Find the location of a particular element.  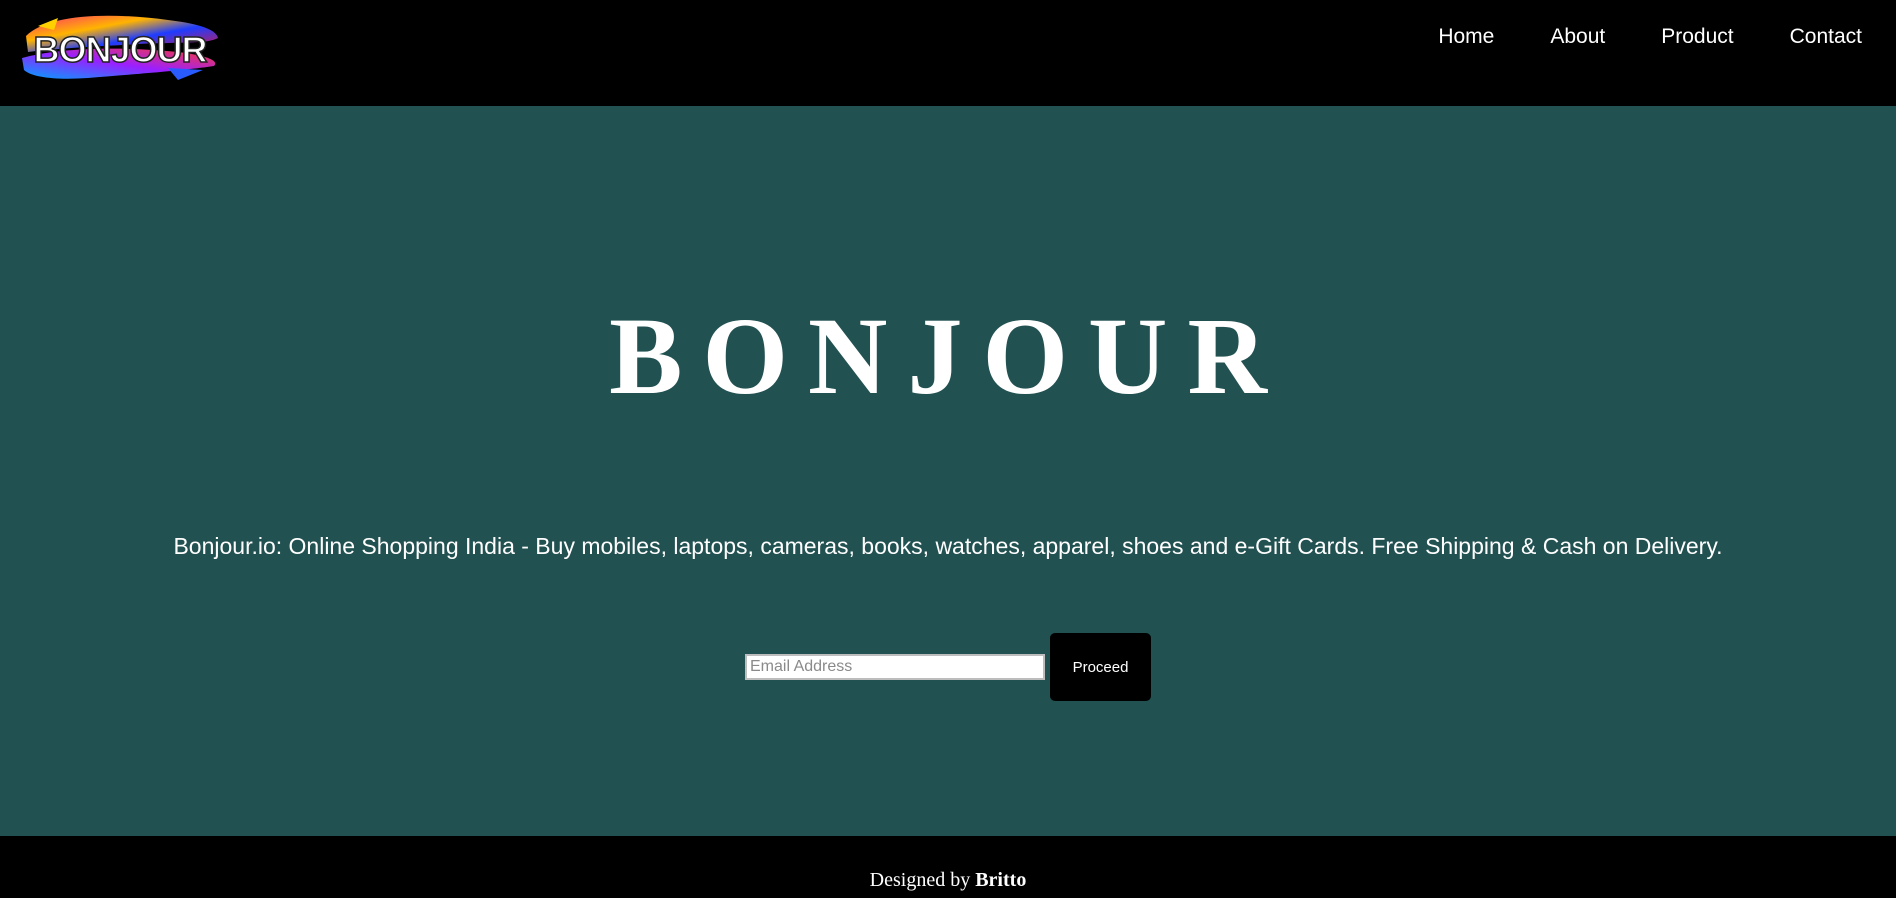

nav-item-home: Home is located at coordinates (1466, 37).